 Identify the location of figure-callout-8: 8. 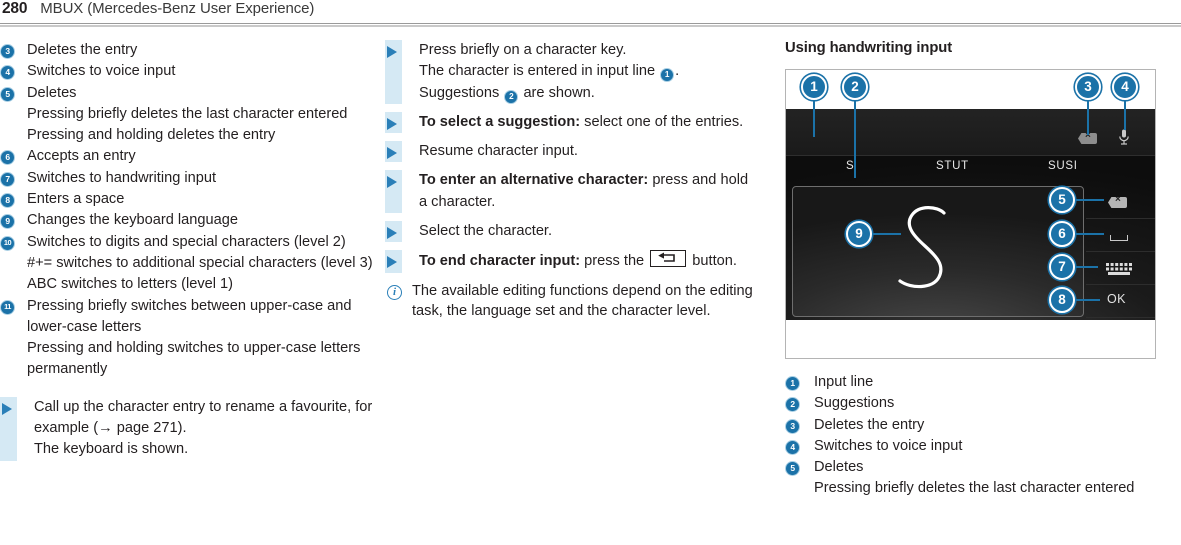
(1062, 300).